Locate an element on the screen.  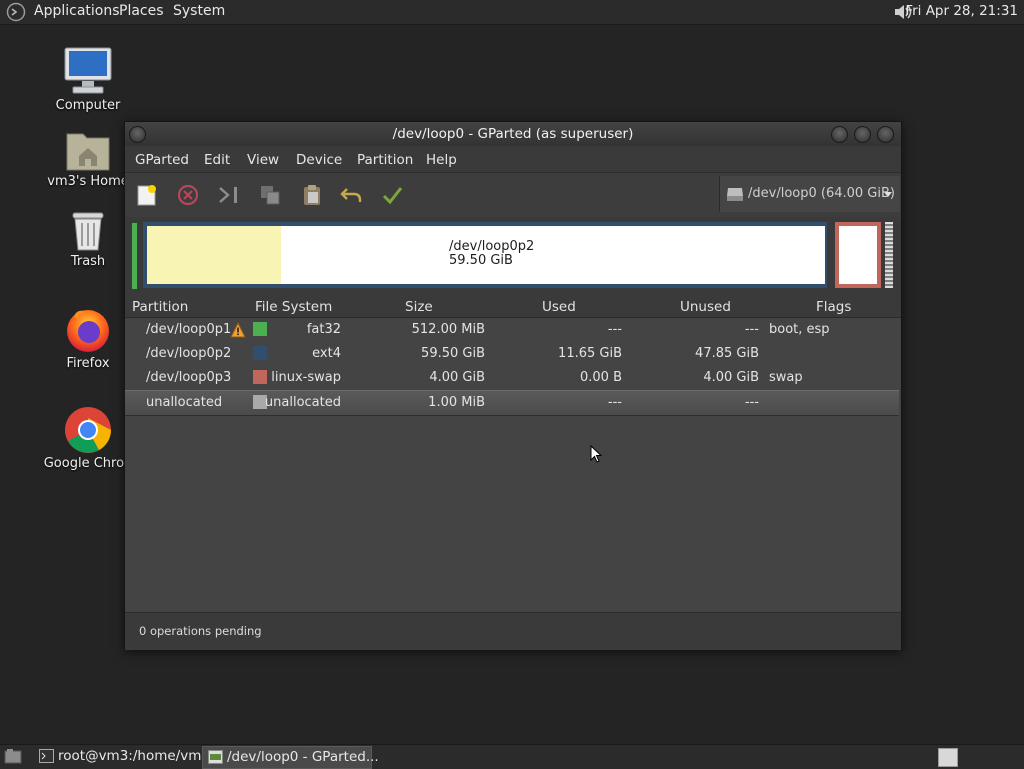
menu-bar: GParted Edit View Device Partition Help is located at coordinates (513, 159).